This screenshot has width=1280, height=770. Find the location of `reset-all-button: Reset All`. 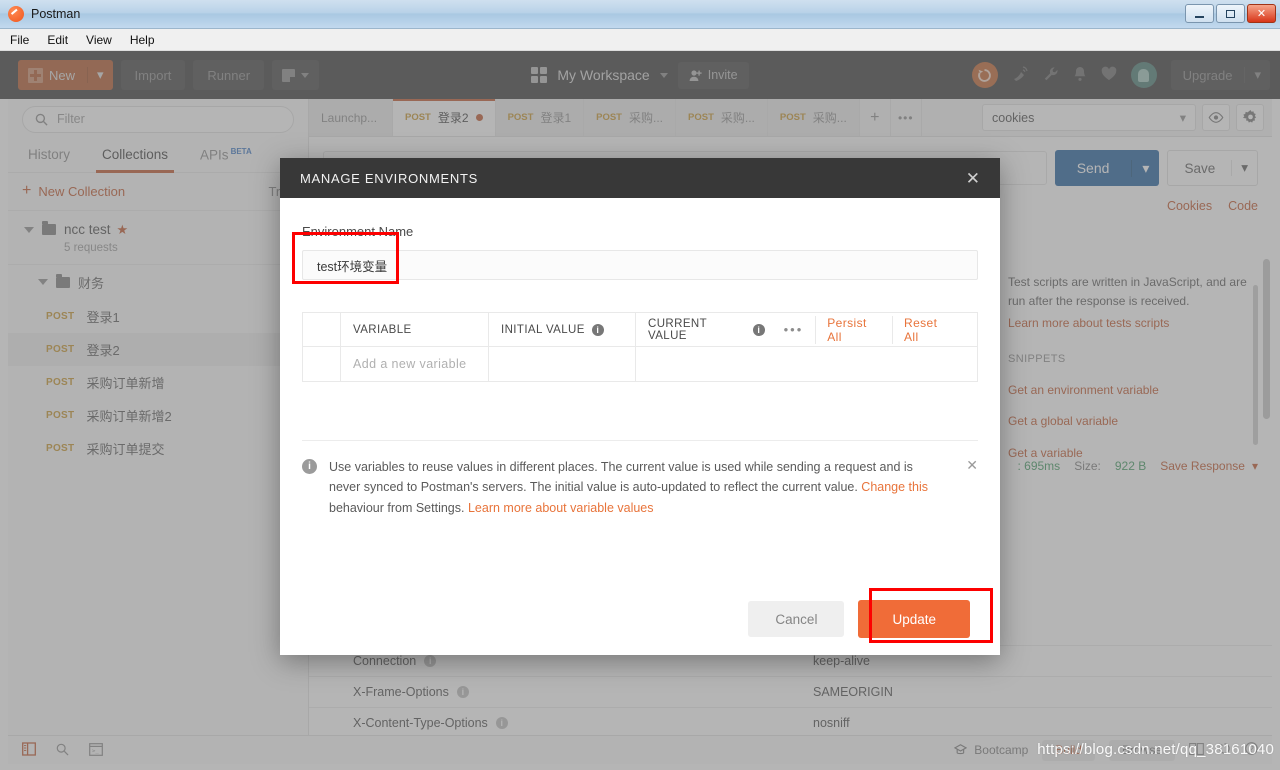

reset-all-button: Reset All is located at coordinates (927, 329).